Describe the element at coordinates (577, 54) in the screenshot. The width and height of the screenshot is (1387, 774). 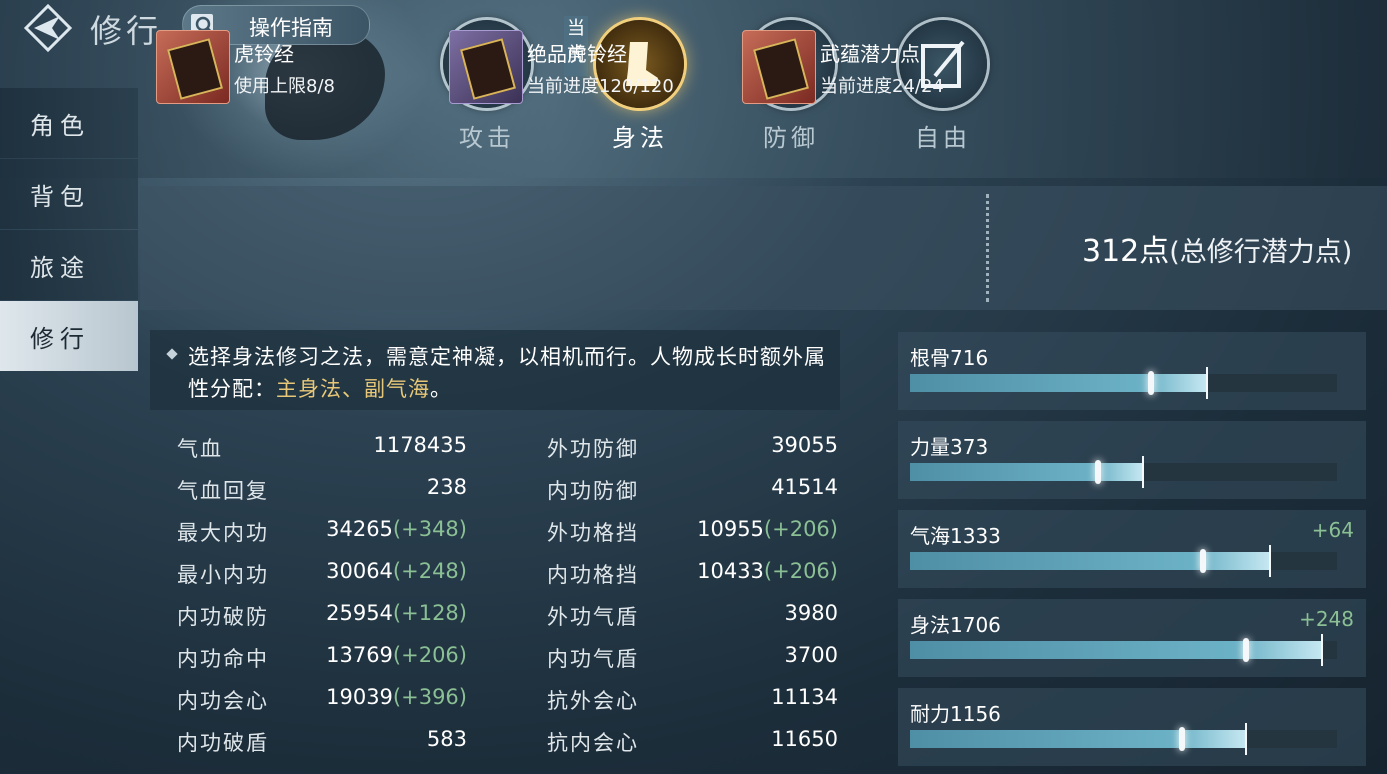
I see `item-name: 绝品虎铃经` at that location.